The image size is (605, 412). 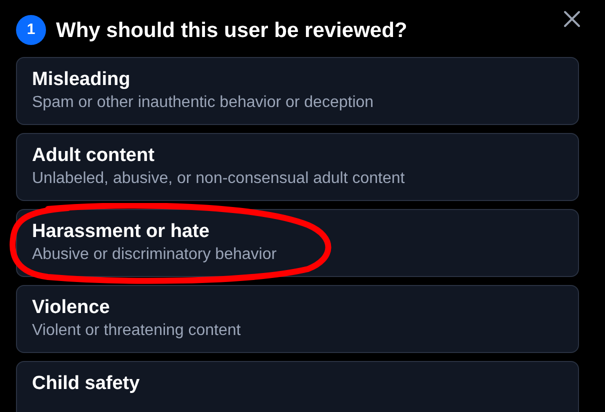 I want to click on step-badge: 1, so click(x=31, y=30).